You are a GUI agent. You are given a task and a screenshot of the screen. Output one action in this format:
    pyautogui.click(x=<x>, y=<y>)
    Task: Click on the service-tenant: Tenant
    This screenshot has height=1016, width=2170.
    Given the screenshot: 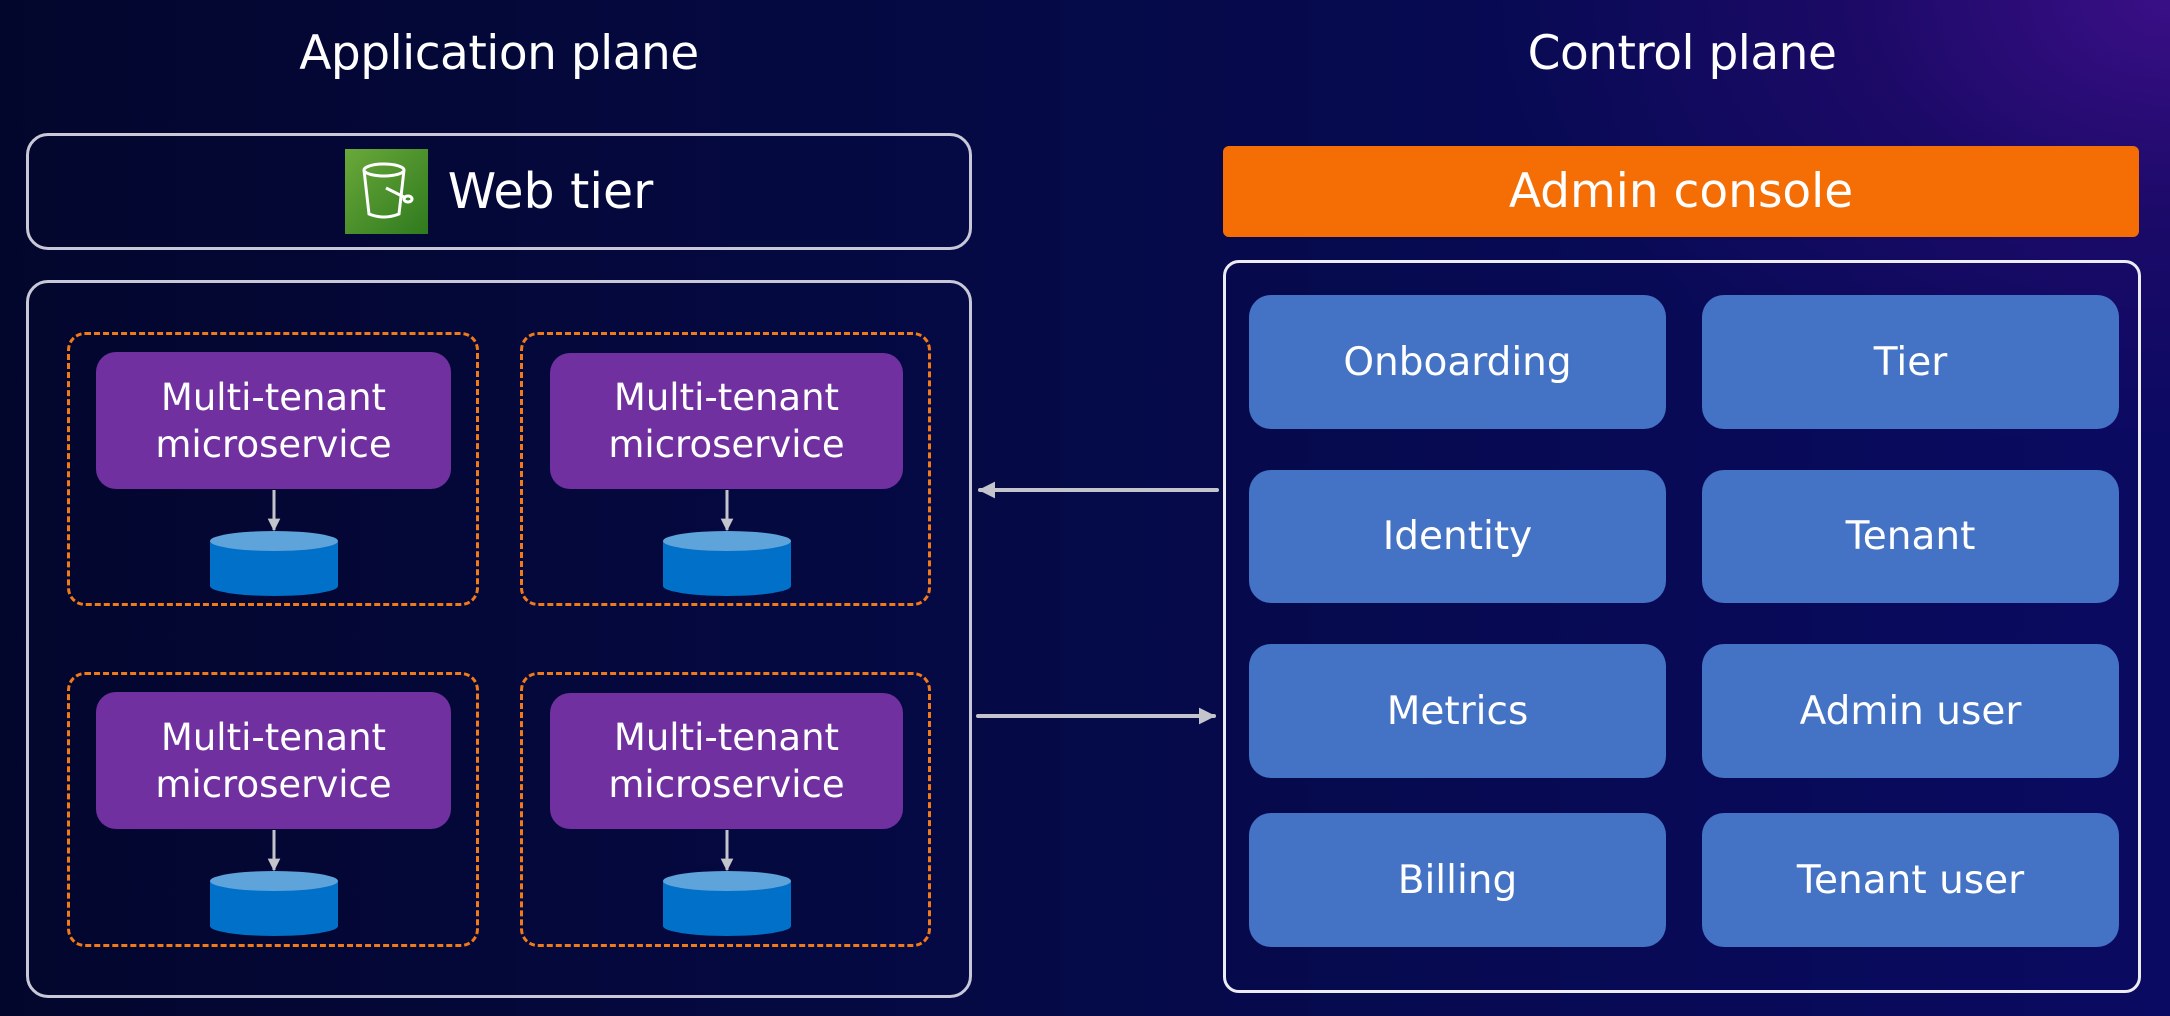 What is the action you would take?
    pyautogui.click(x=1910, y=536)
    